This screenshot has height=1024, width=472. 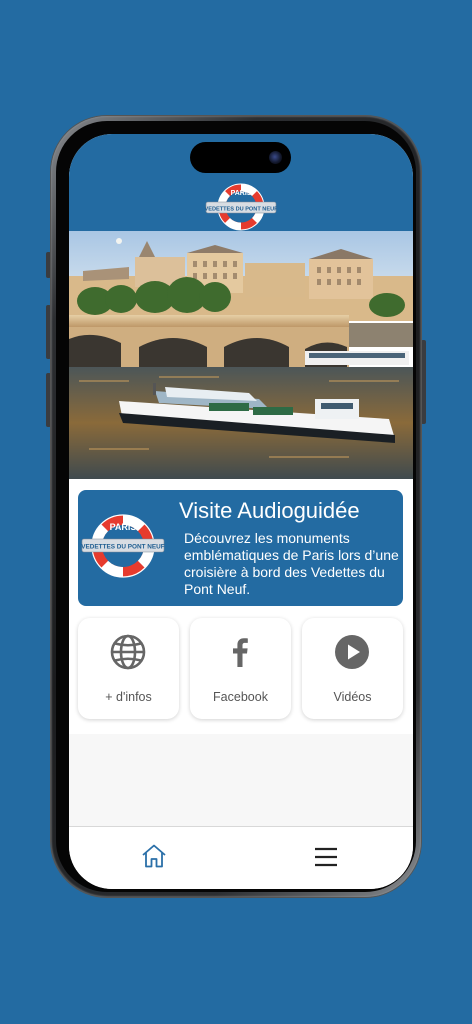 I want to click on play-circle-icon, so click(x=352, y=652).